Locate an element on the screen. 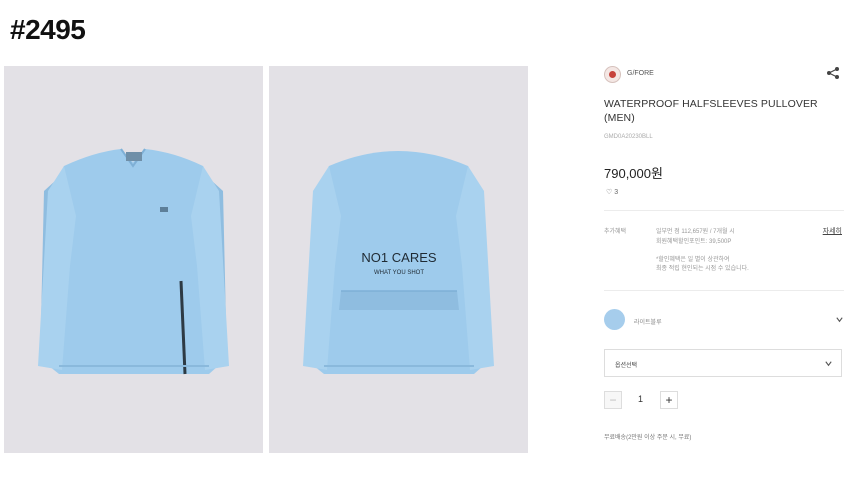  back-print-line2: WHAT YOU SHOT is located at coordinates (399, 273).